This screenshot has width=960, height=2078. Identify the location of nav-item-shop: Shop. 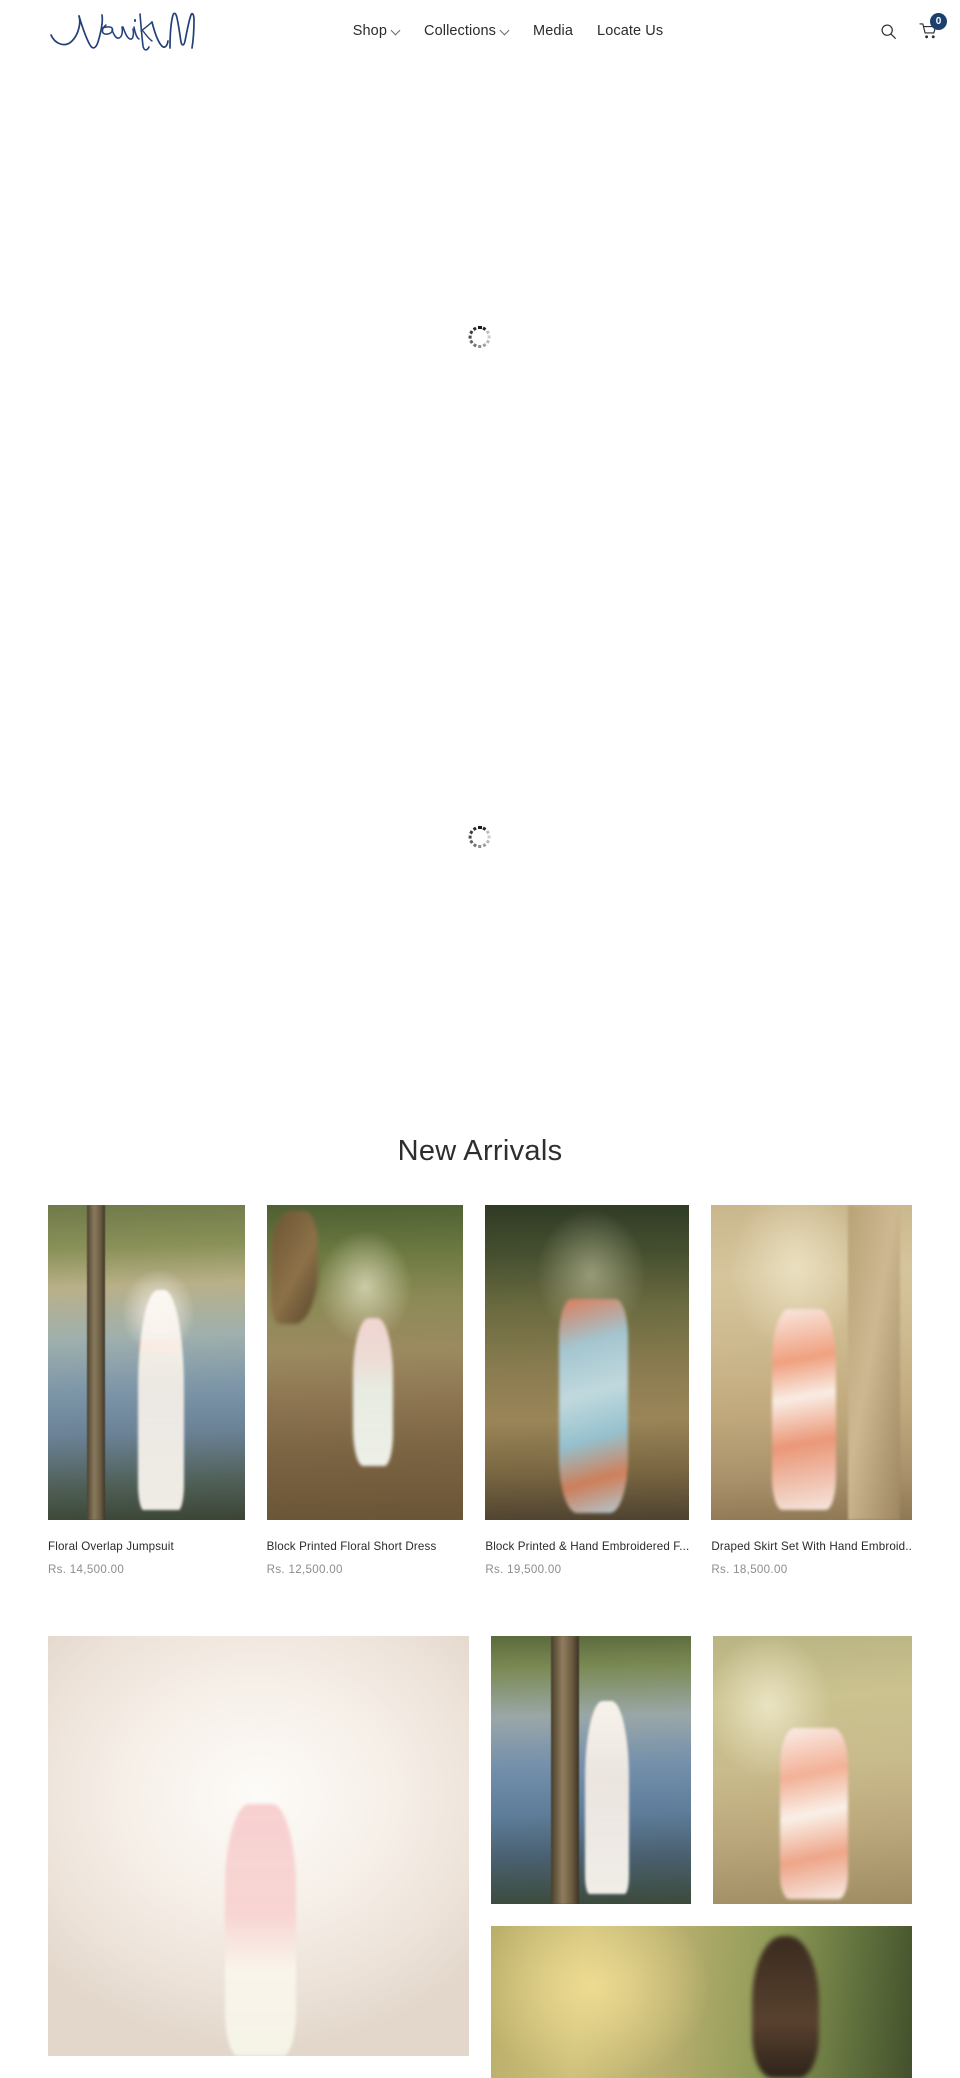
(376, 31).